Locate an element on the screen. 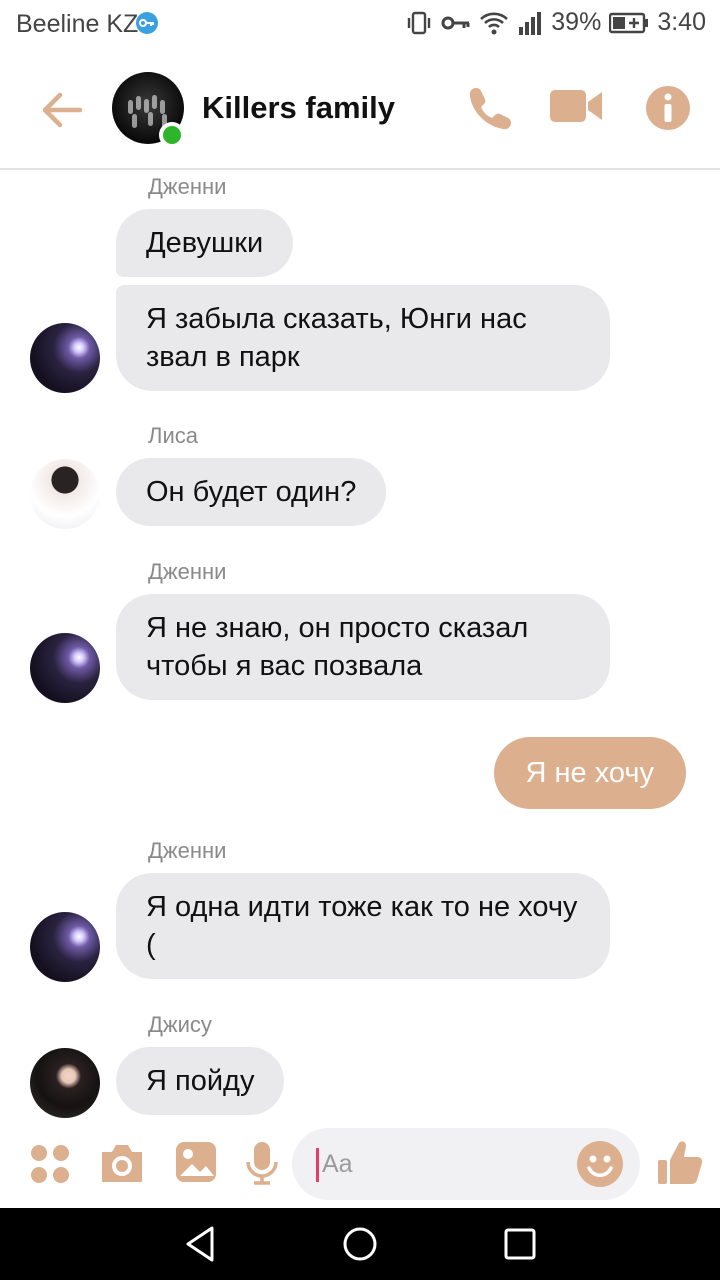 The height and width of the screenshot is (1280, 720). emoji-icon is located at coordinates (600, 1164).